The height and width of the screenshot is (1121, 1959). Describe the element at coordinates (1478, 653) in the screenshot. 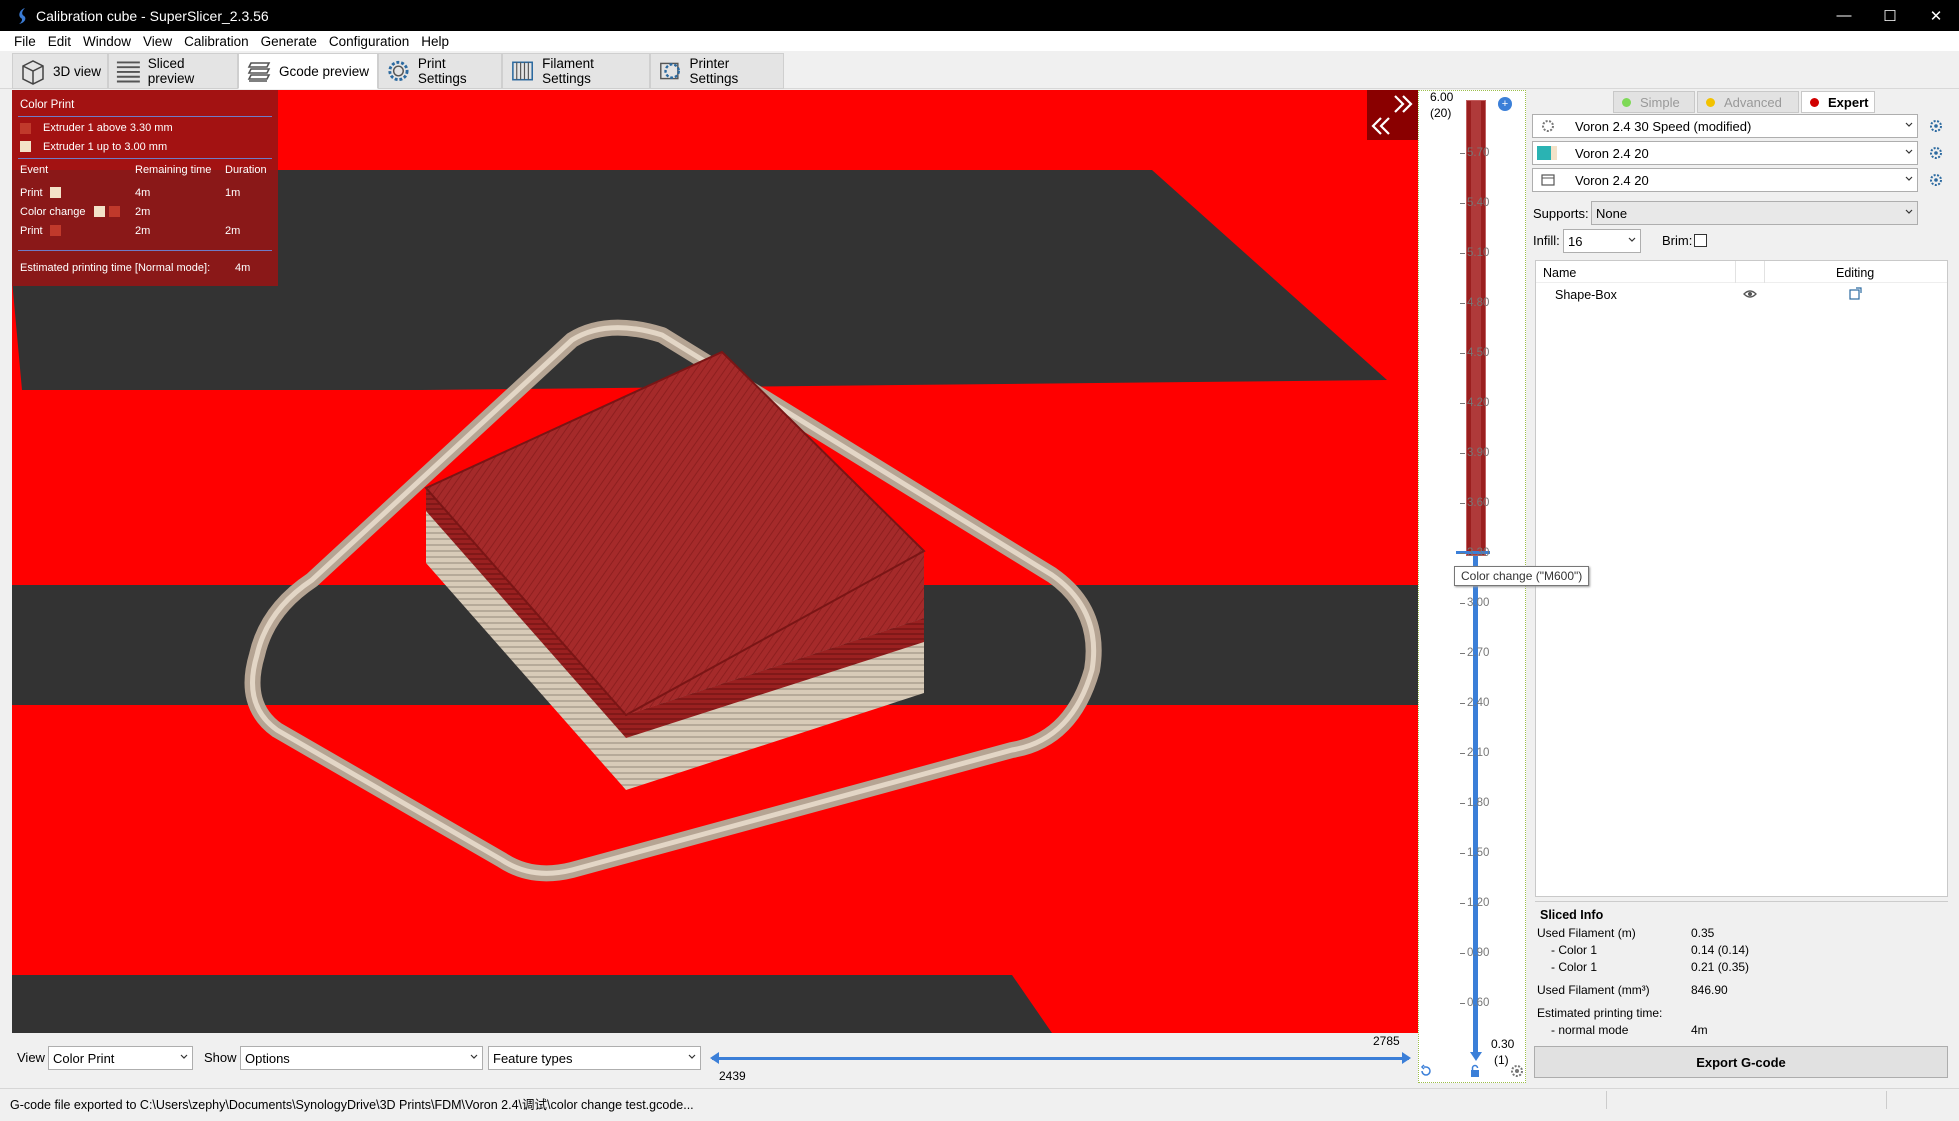

I see `tick-label: 2.70` at that location.